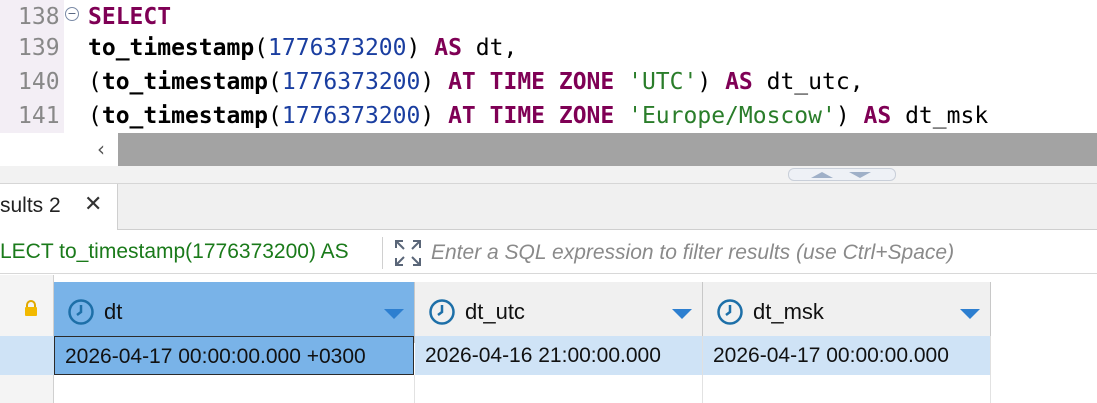 The width and height of the screenshot is (1097, 403). What do you see at coordinates (234, 312) in the screenshot?
I see `column-header-dt: dt` at bounding box center [234, 312].